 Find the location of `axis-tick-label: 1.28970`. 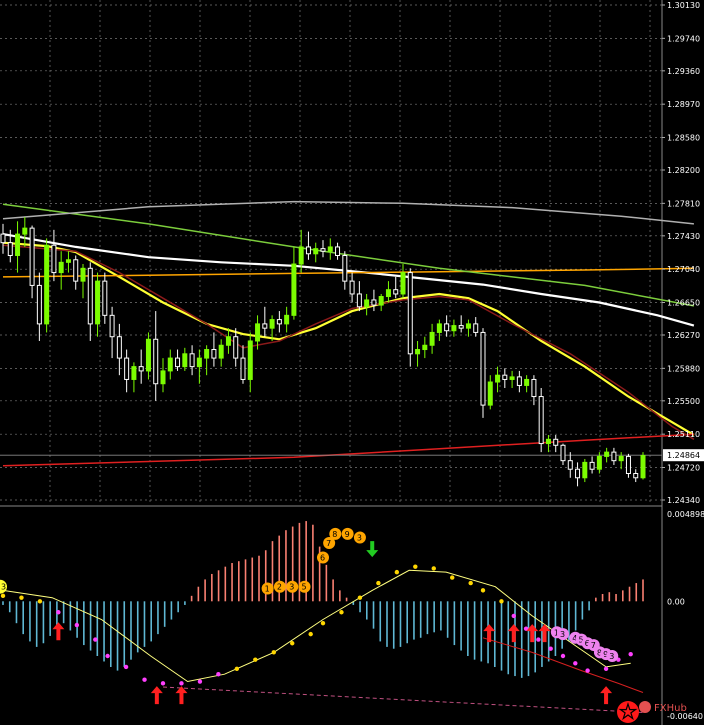

axis-tick-label: 1.28970 is located at coordinates (683, 104).